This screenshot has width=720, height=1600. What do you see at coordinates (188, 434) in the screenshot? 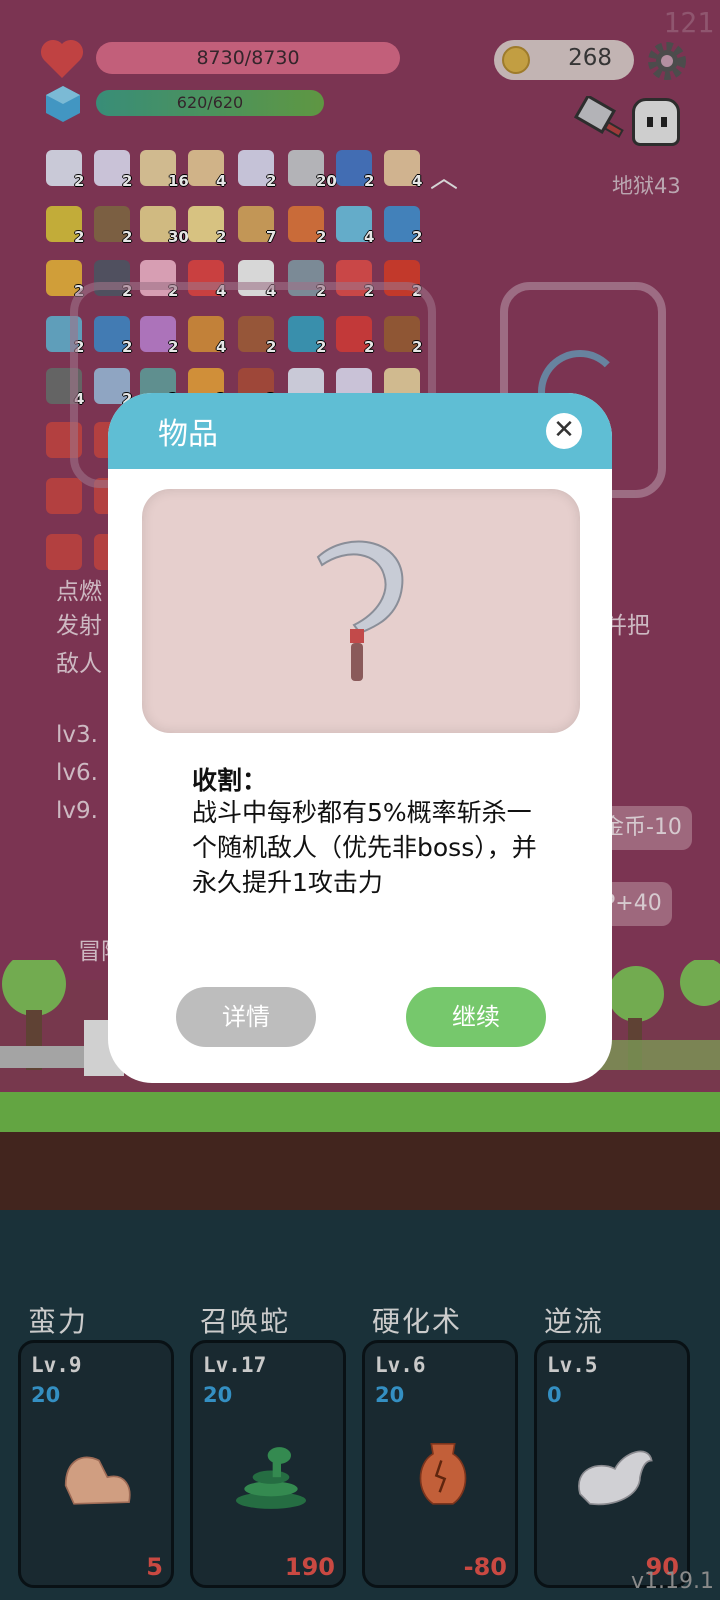
I see `dialog-title: 物品` at bounding box center [188, 434].